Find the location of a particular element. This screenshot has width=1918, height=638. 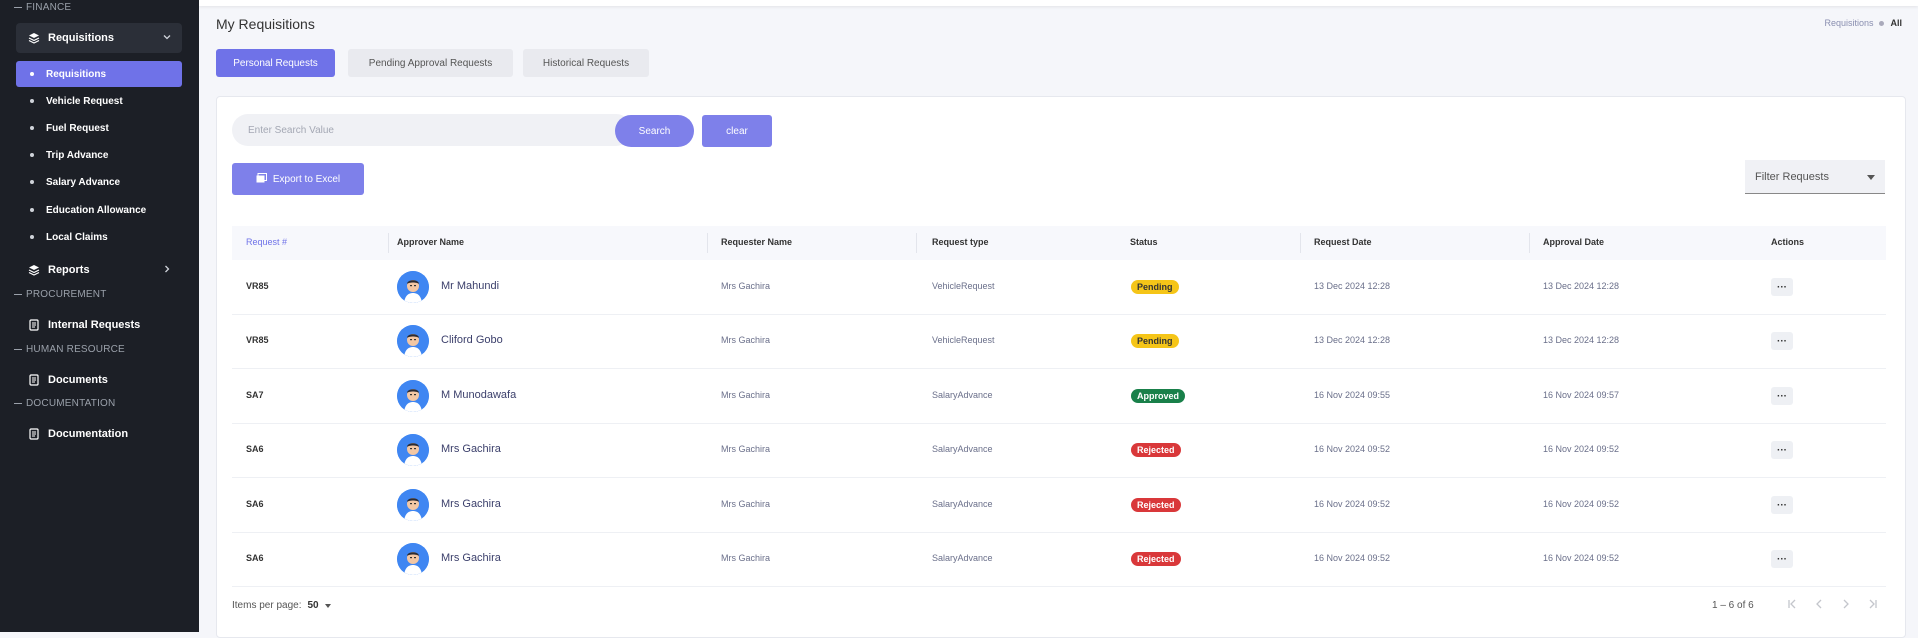

sidebar-group-requisitions: Requisitions is located at coordinates (99, 38).